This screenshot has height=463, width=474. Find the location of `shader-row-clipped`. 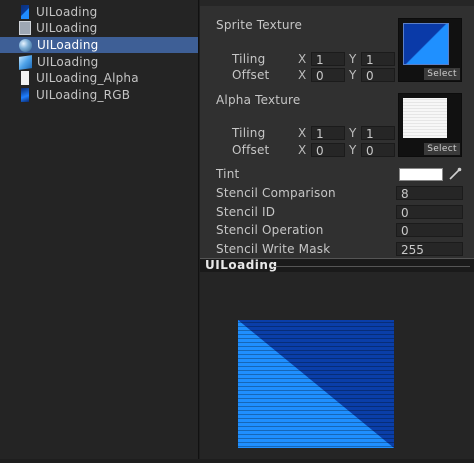

shader-row-clipped is located at coordinates (337, 3).